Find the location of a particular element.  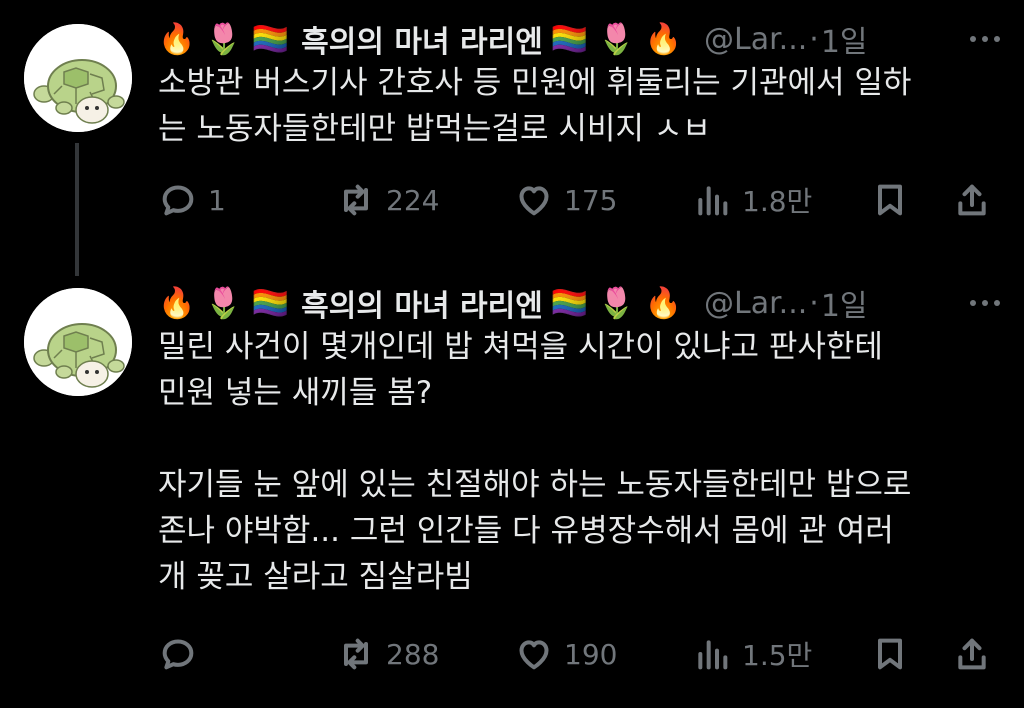

tweet-text-line: 민원 넣는 새끼들 봄? is located at coordinates (295, 393).